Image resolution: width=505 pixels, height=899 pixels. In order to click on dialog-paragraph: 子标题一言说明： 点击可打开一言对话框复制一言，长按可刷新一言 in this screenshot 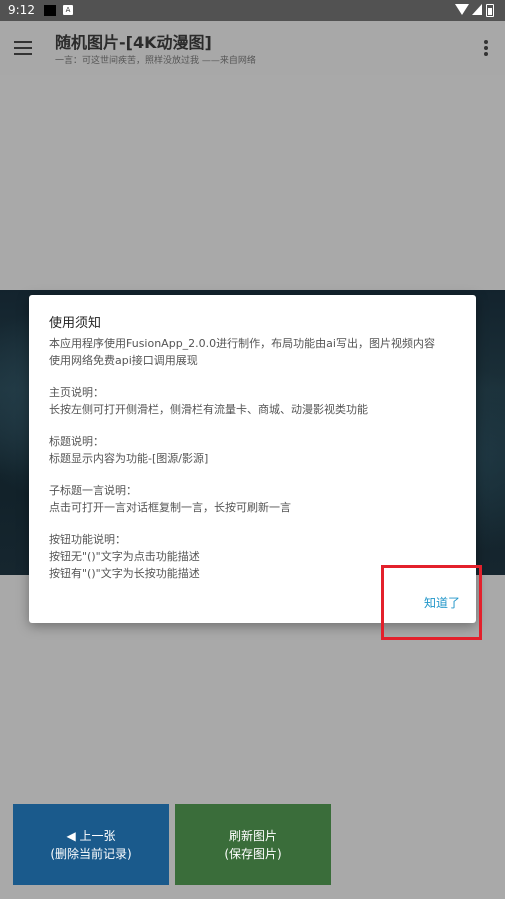, I will do `click(256, 499)`.